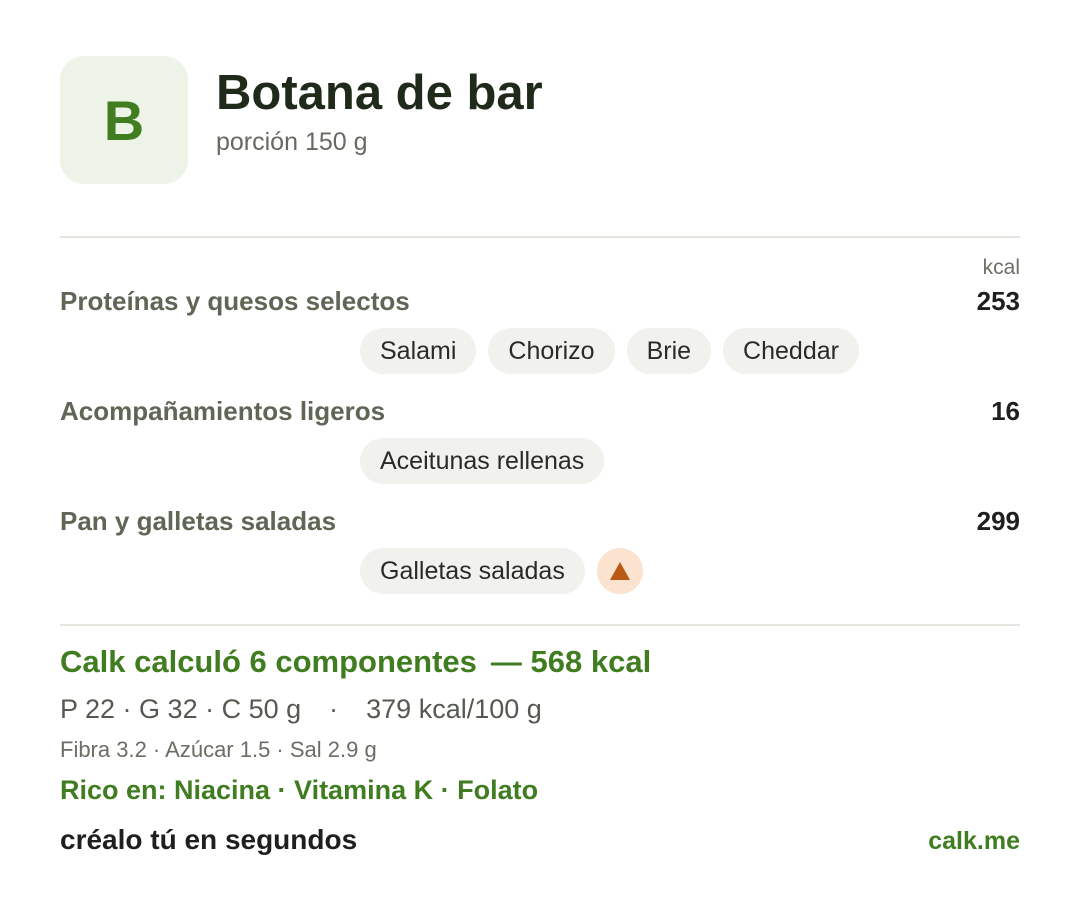  Describe the element at coordinates (299, 790) in the screenshot. I see `rich-in: Rico en: Niacina · Vitamina K · Folato` at that location.